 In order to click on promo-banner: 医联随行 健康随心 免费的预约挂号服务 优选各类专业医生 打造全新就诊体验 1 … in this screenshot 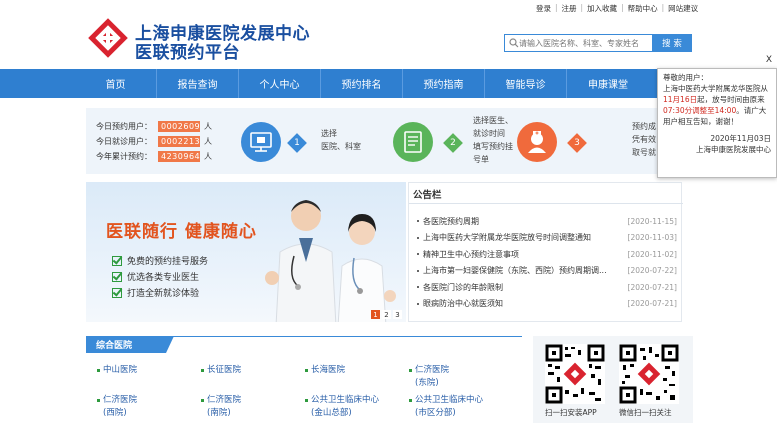, I will do `click(246, 252)`.